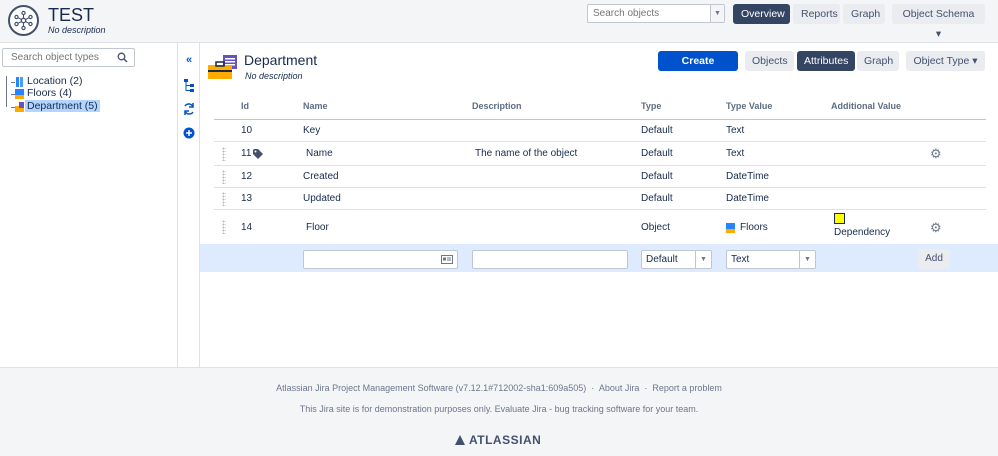 This screenshot has width=998, height=456. Describe the element at coordinates (655, 227) in the screenshot. I see `cell-type: Object` at that location.